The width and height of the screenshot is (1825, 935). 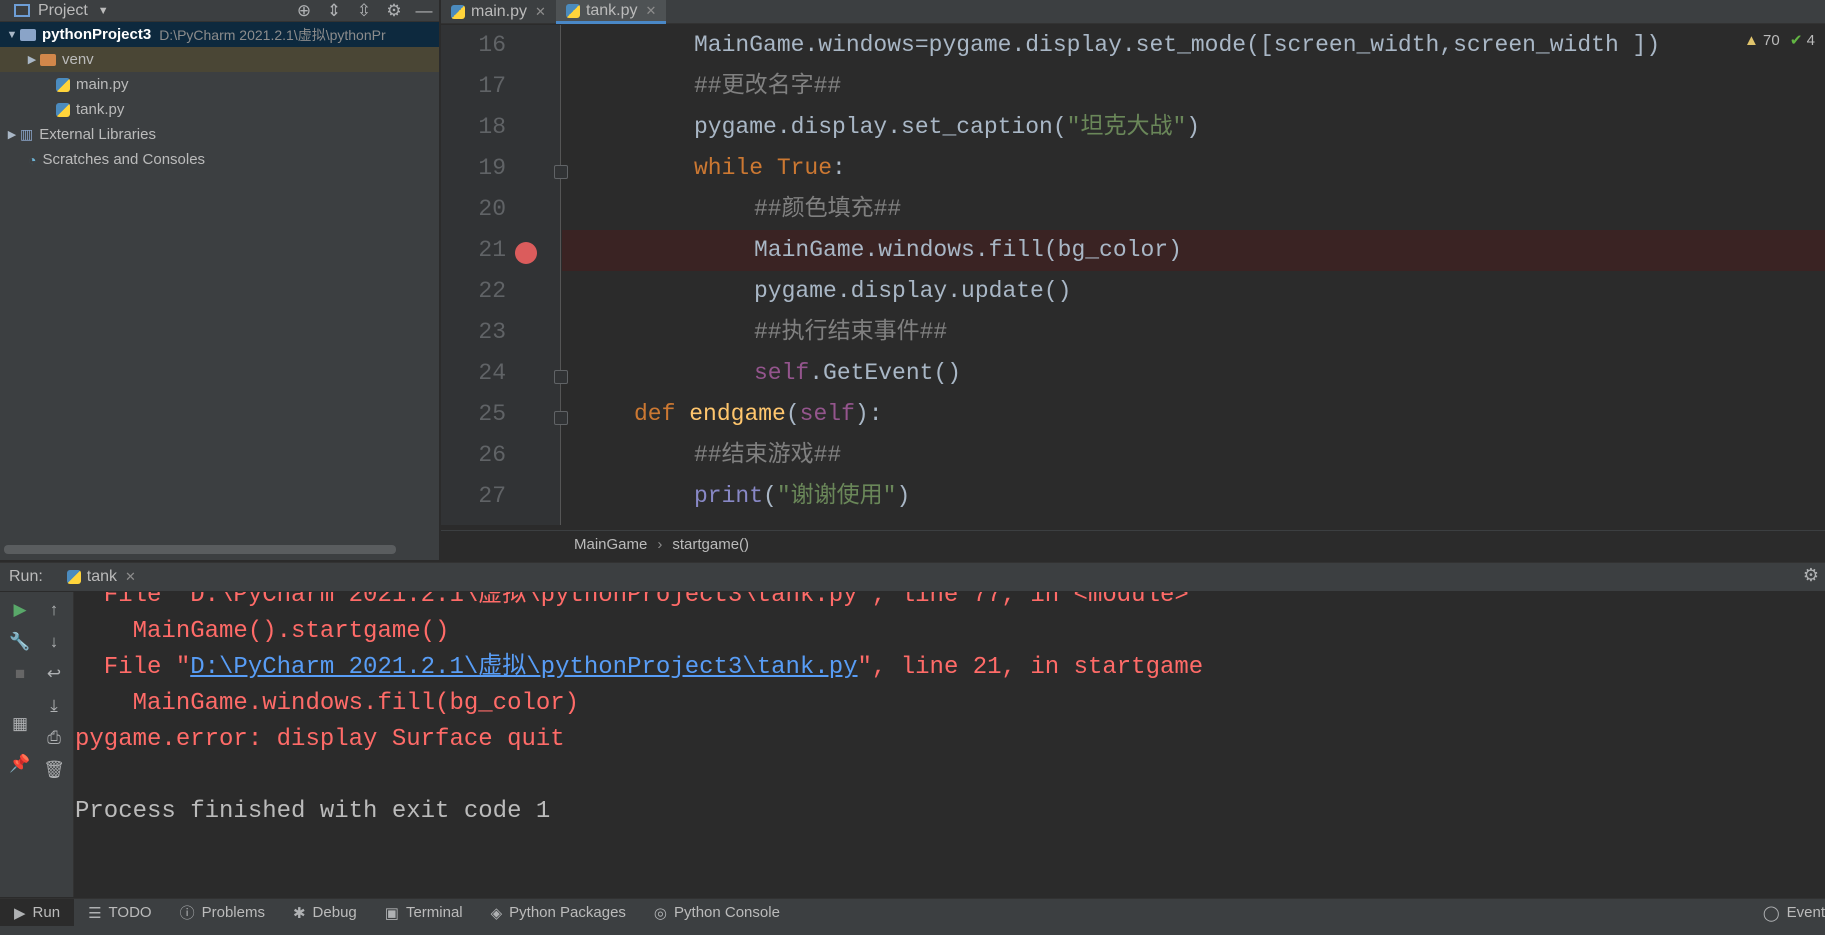 I want to click on stop-icon: ■, so click(x=20, y=674).